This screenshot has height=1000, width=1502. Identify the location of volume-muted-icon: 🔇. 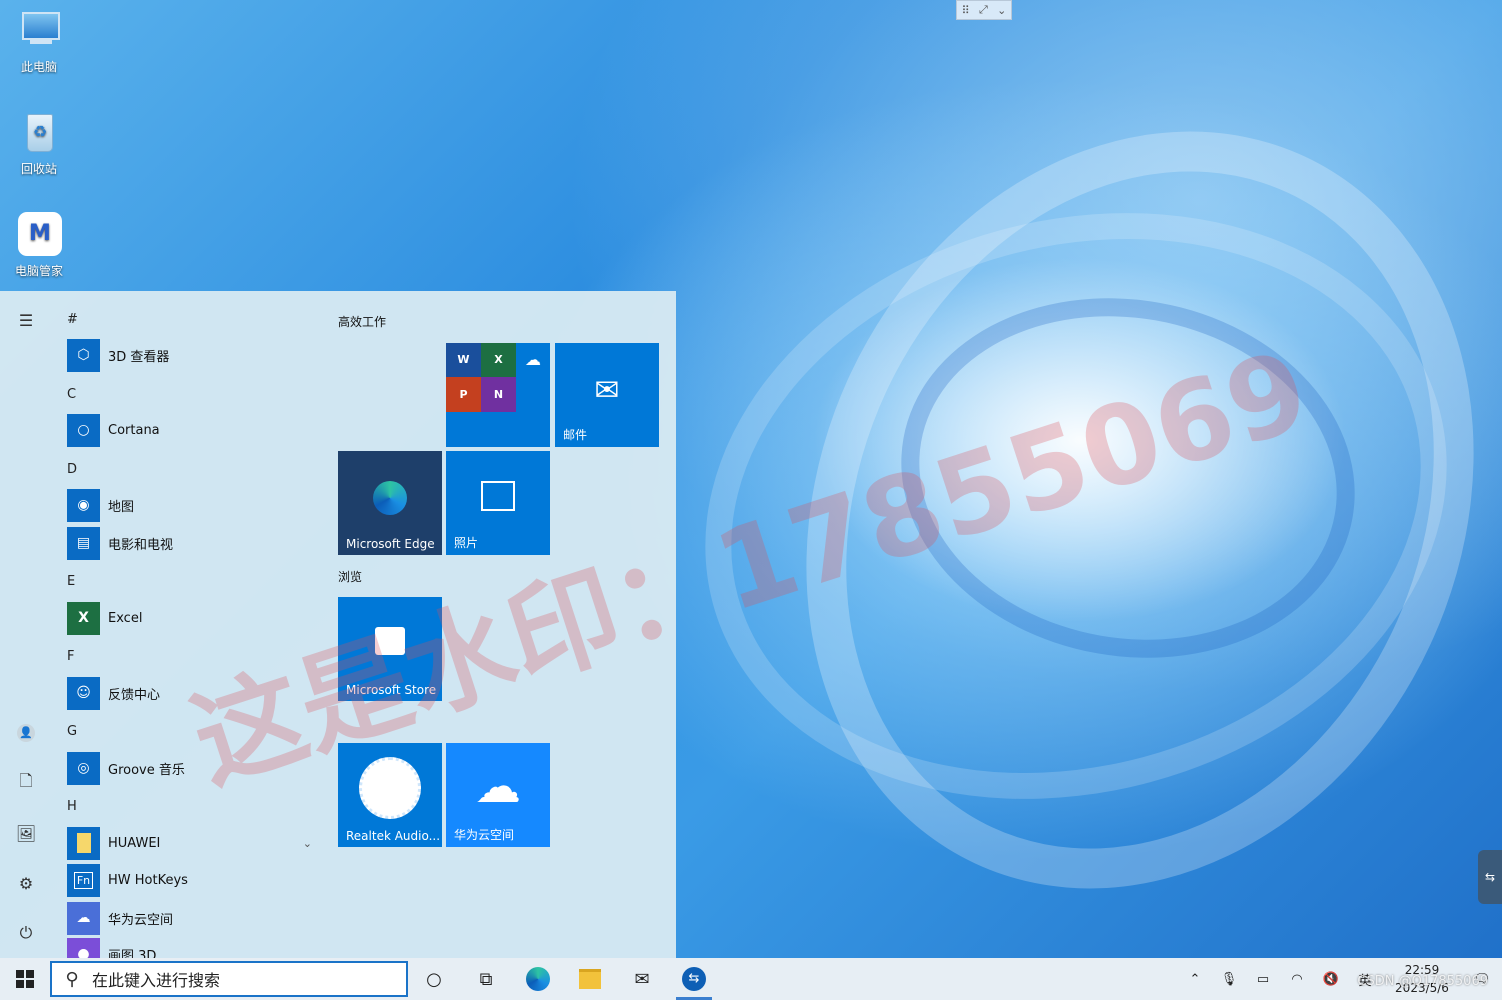
(1331, 979).